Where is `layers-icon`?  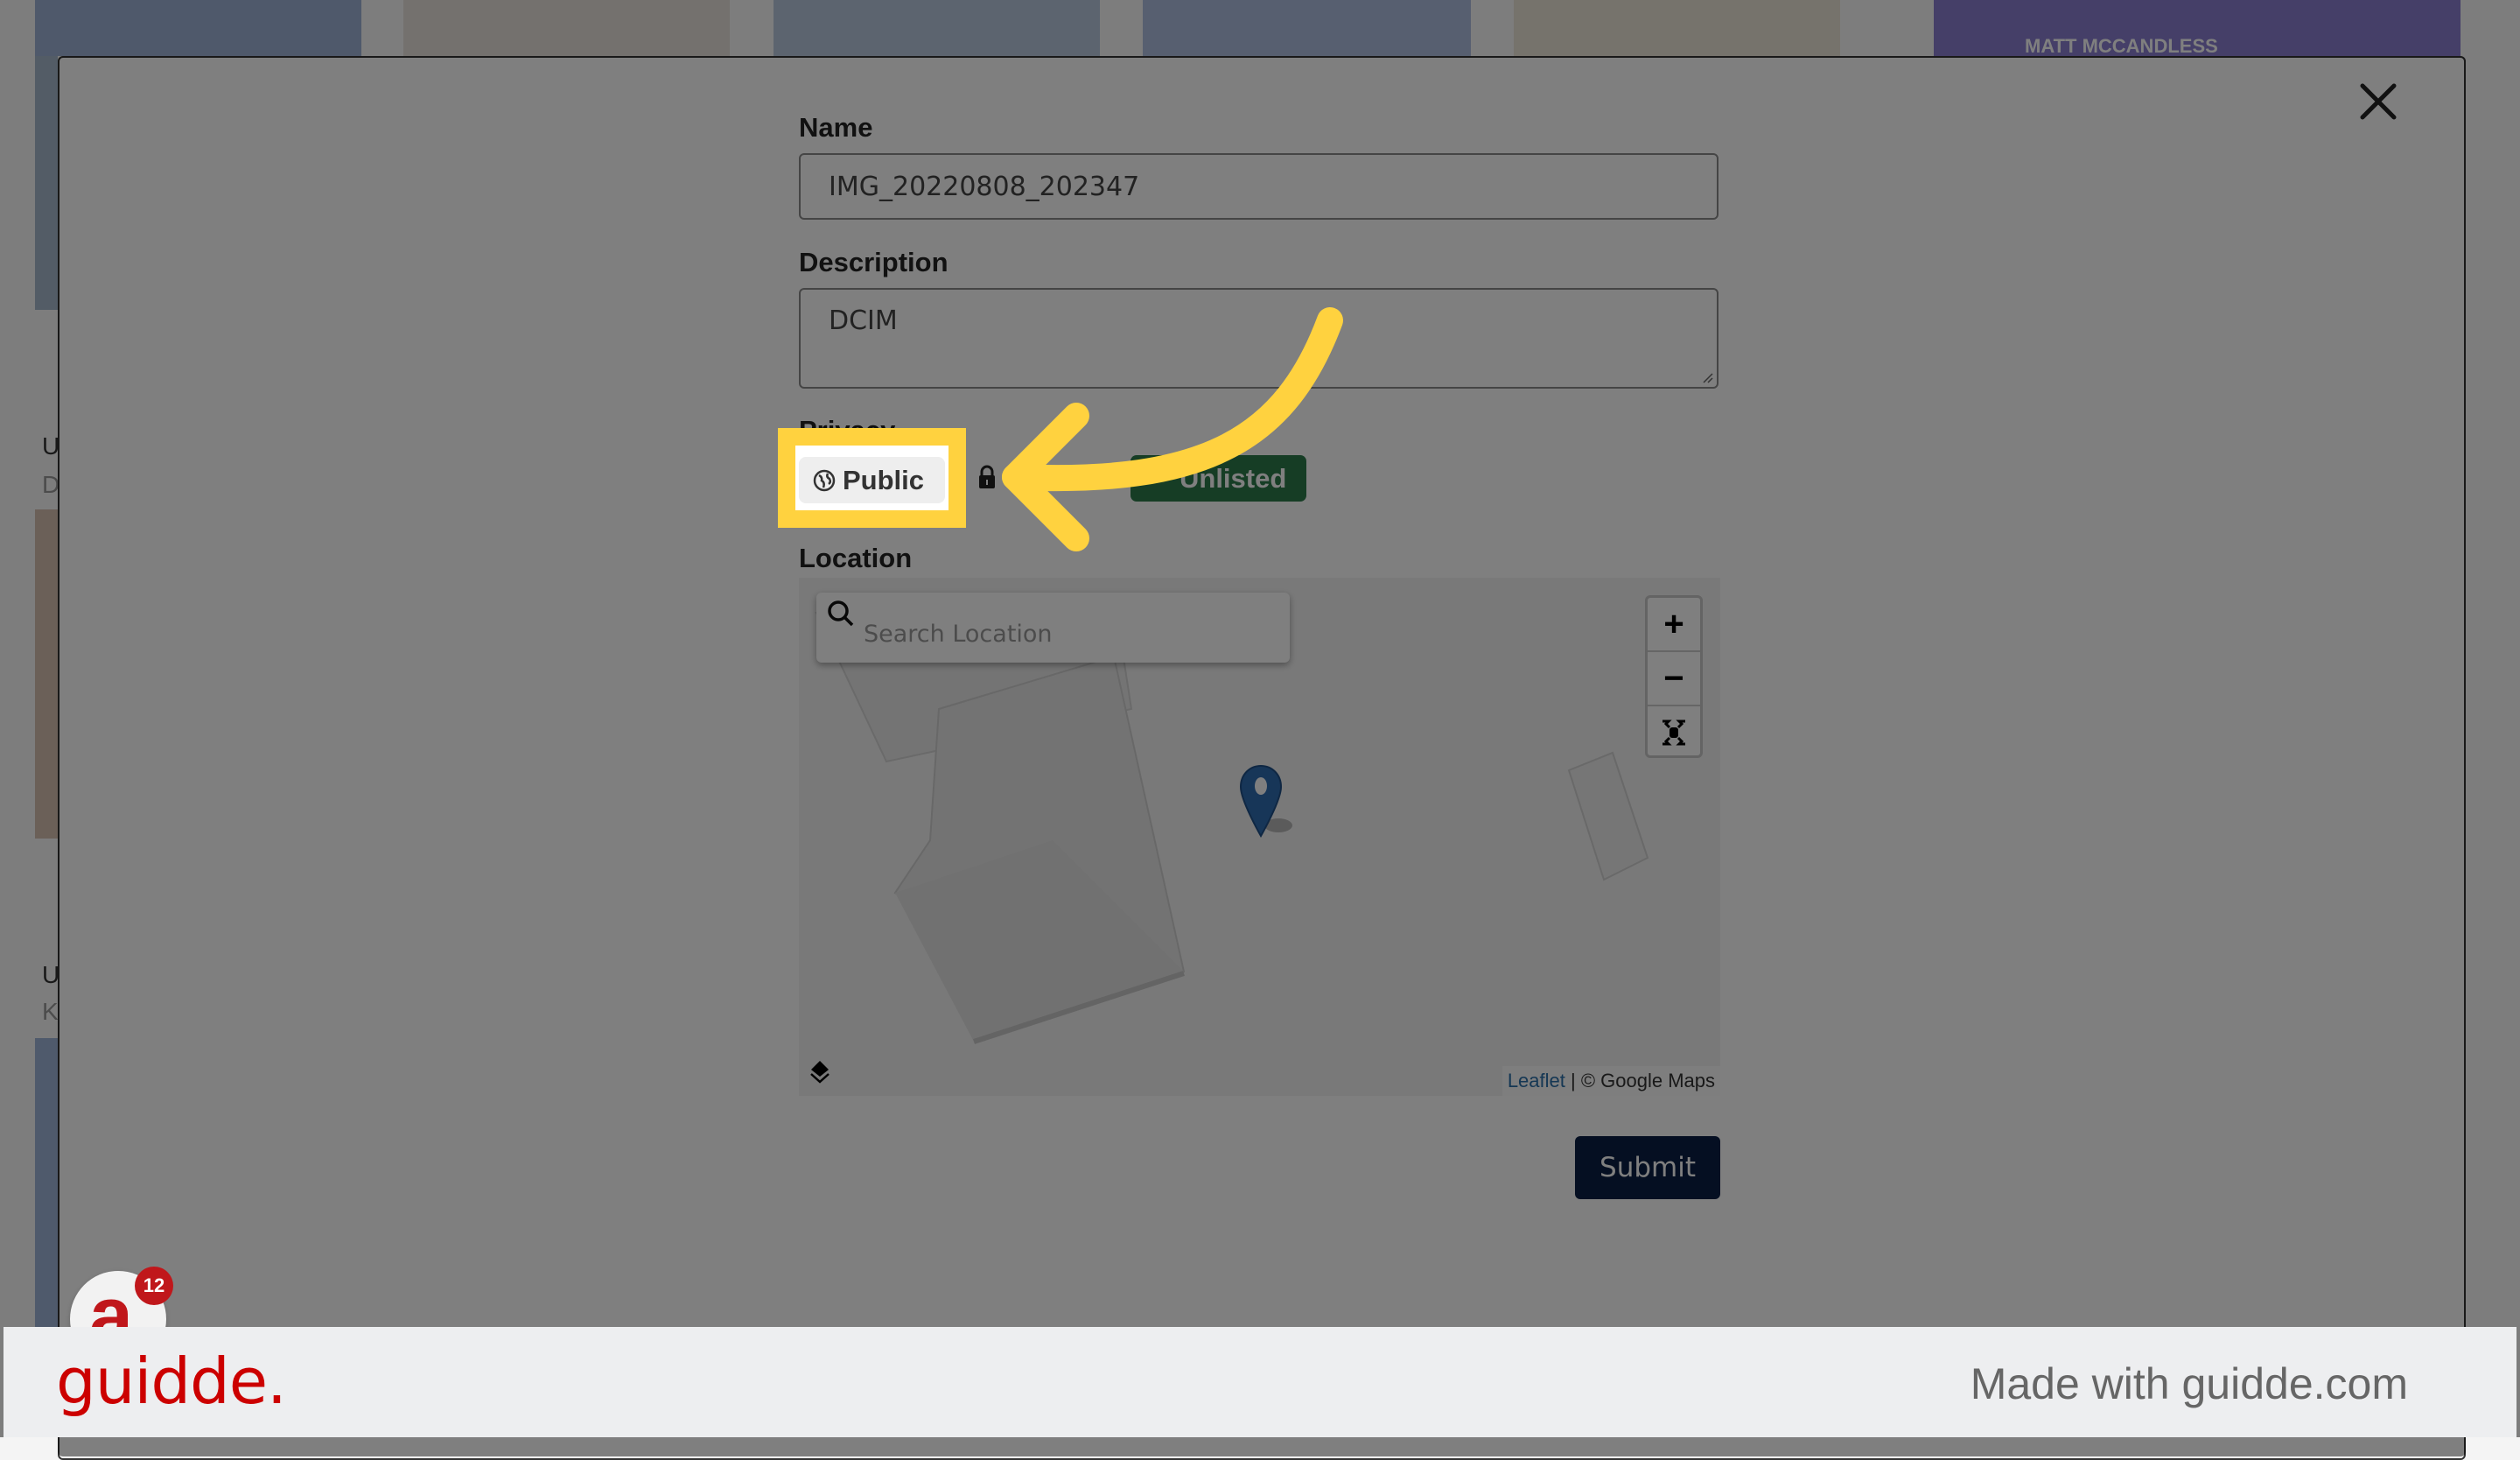
layers-icon is located at coordinates (820, 1072).